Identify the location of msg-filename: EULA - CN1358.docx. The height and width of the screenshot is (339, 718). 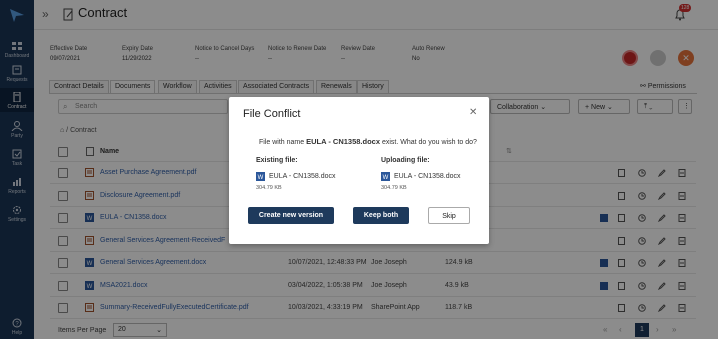
(343, 141).